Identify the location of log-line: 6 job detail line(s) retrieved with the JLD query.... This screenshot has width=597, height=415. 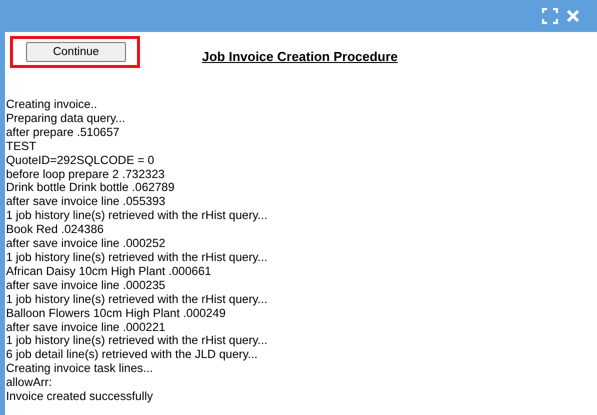
(132, 355).